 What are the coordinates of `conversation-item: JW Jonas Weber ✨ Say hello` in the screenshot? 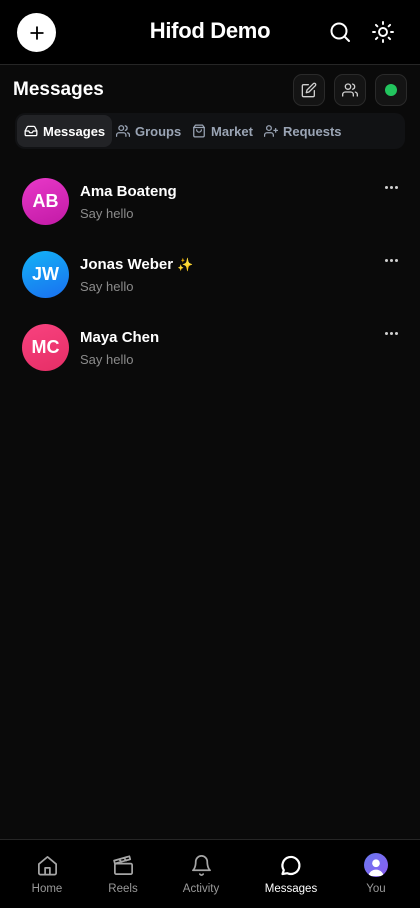 It's located at (210, 287).